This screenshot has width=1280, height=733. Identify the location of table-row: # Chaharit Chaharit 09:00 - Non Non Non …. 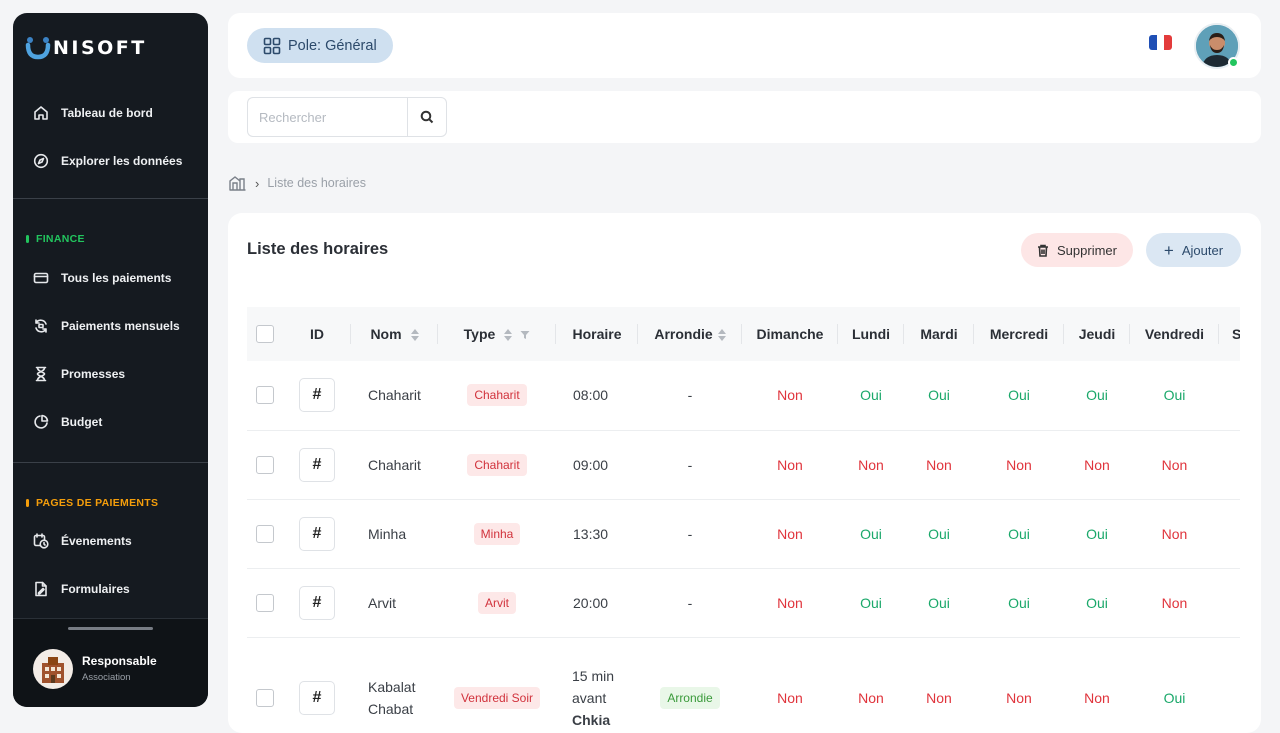
(743, 465).